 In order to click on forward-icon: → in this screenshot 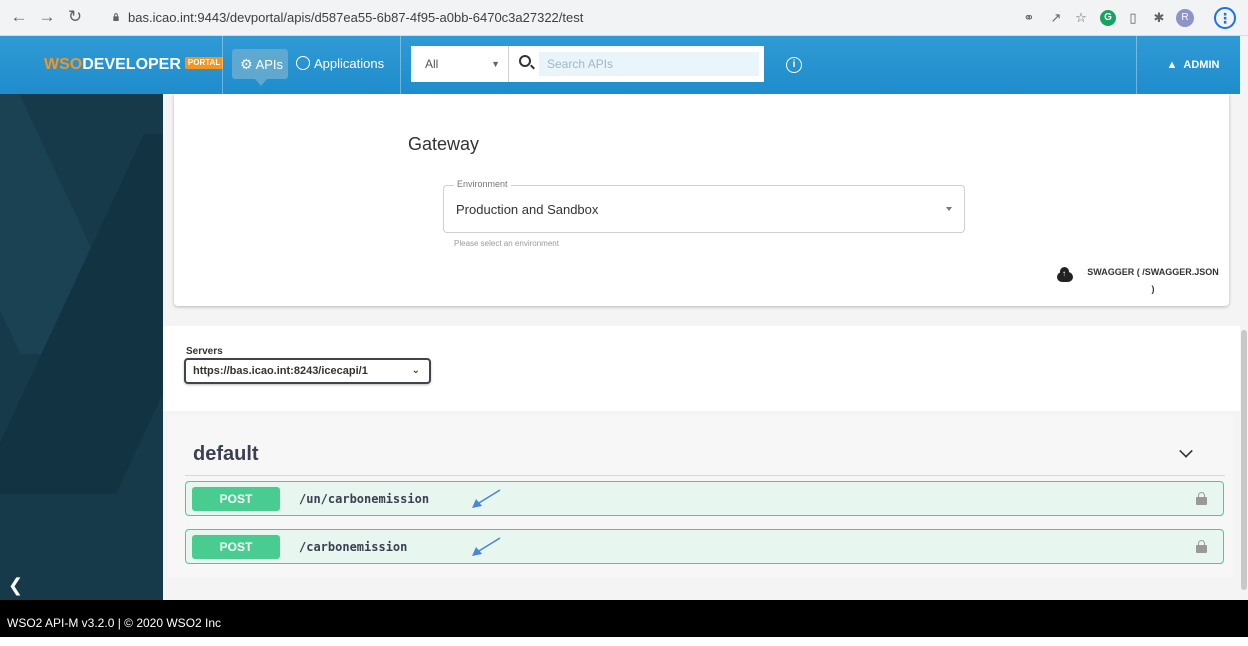, I will do `click(47, 17)`.